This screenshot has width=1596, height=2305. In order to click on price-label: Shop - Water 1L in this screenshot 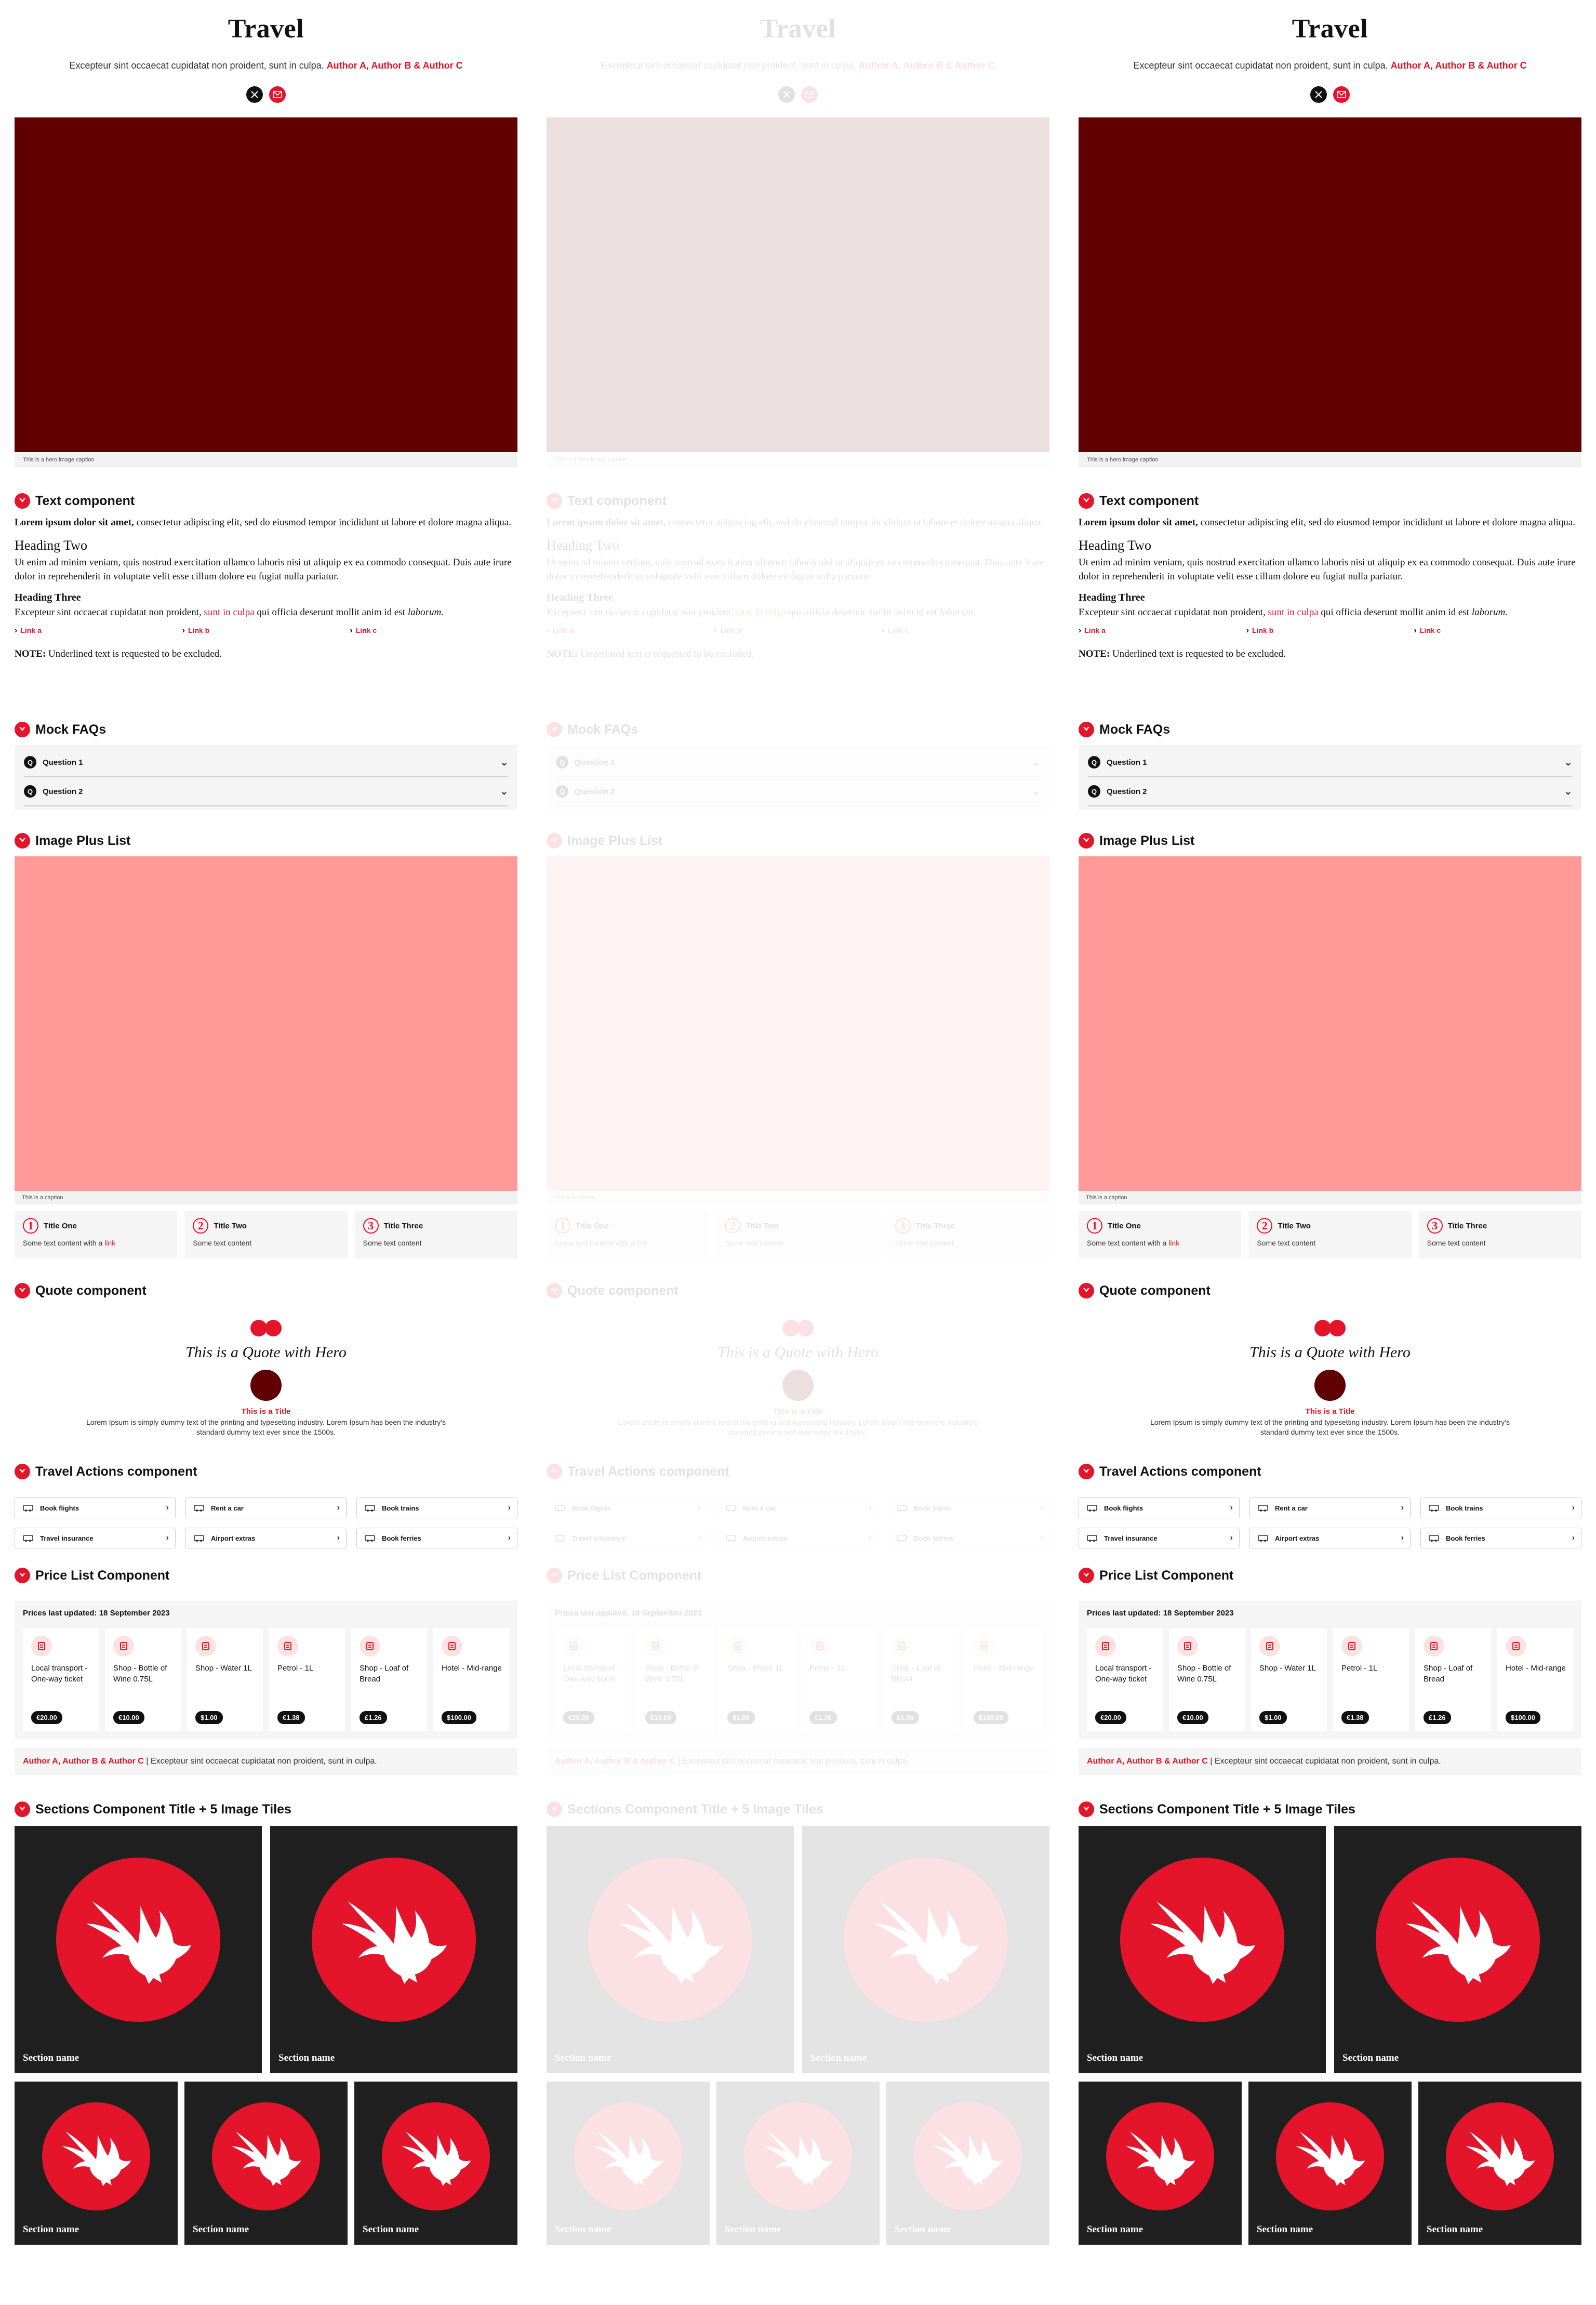, I will do `click(1287, 1668)`.